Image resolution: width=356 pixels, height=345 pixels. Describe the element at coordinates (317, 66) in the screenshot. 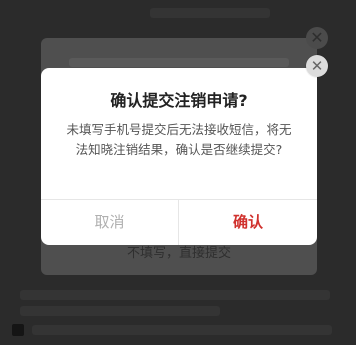

I see `close-icon: ✕` at that location.